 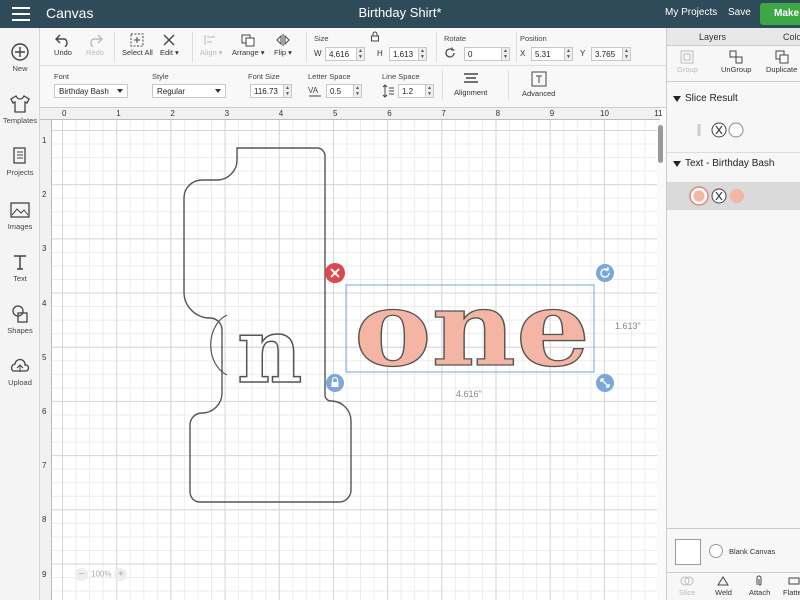 I want to click on zoom-out-button: −, so click(x=81, y=574).